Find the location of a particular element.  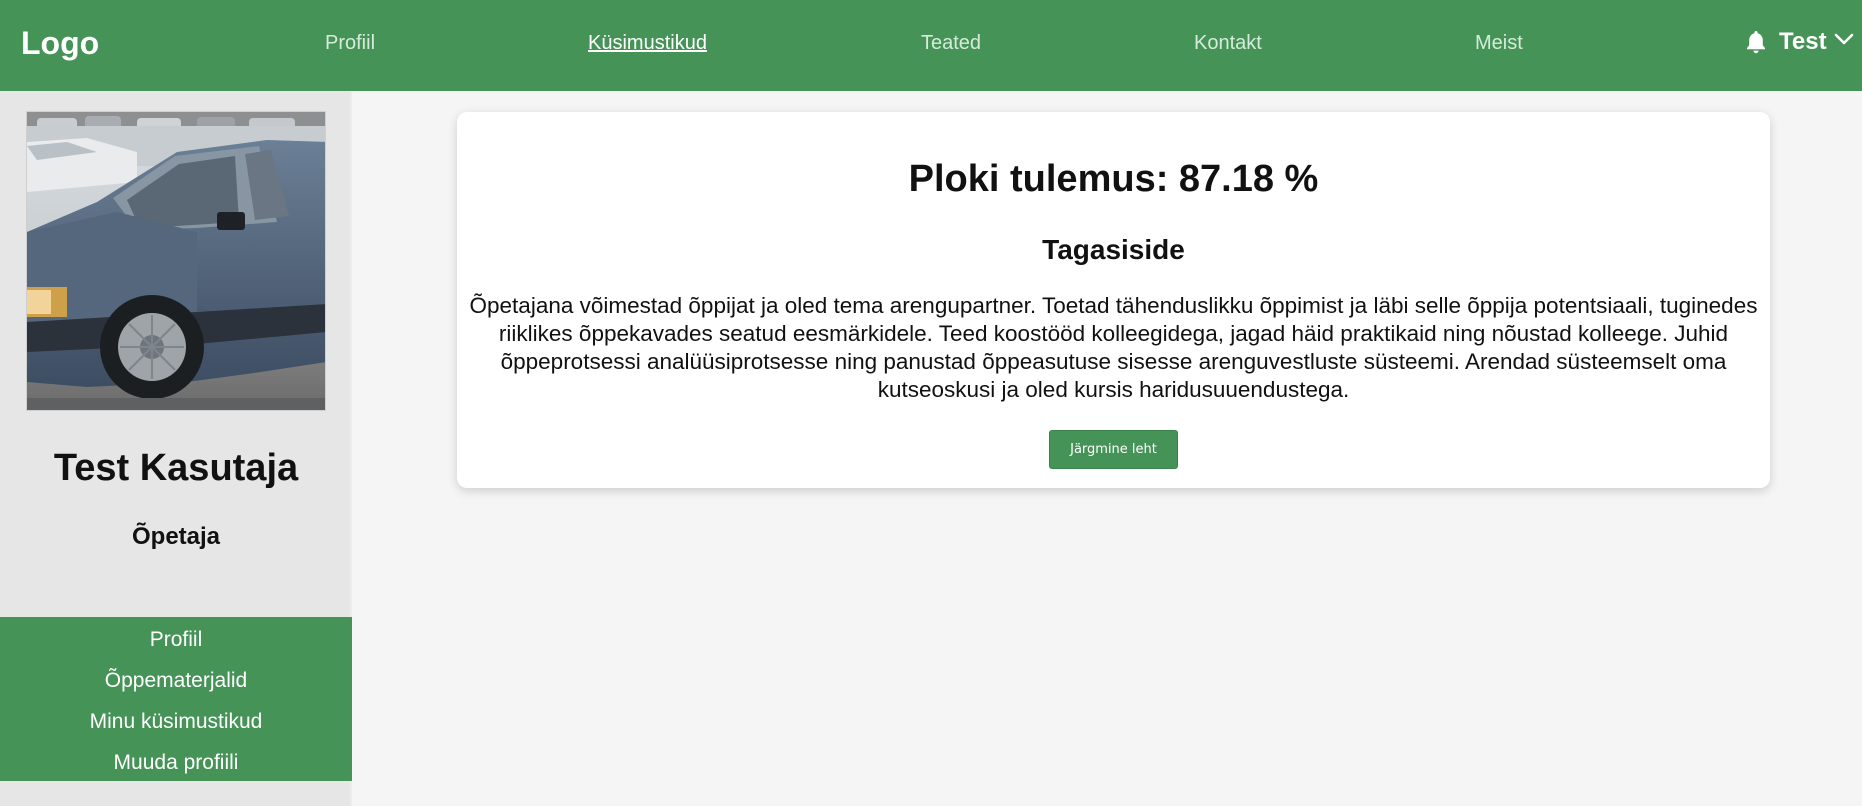

chevron-down-icon is located at coordinates (1844, 42).